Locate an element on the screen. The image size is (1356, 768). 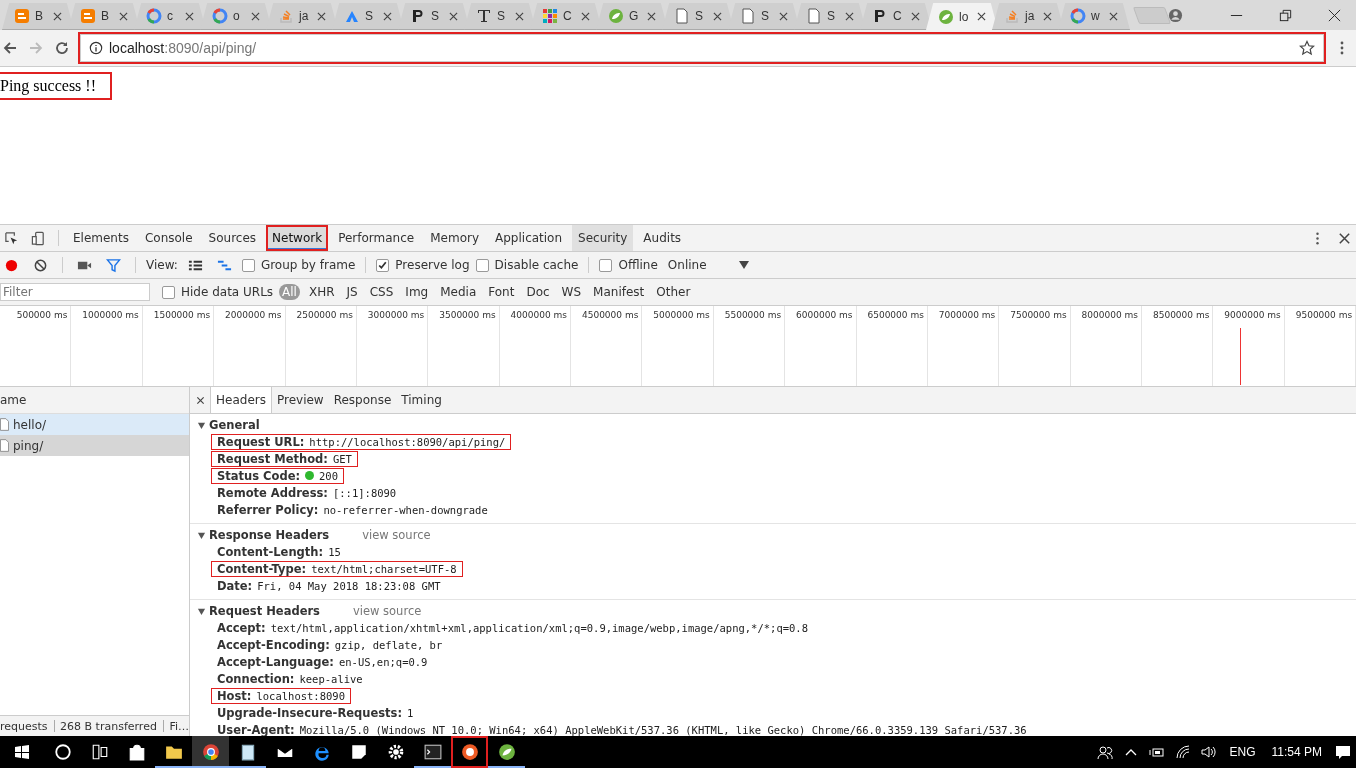
start-icon is located at coordinates (22, 752).